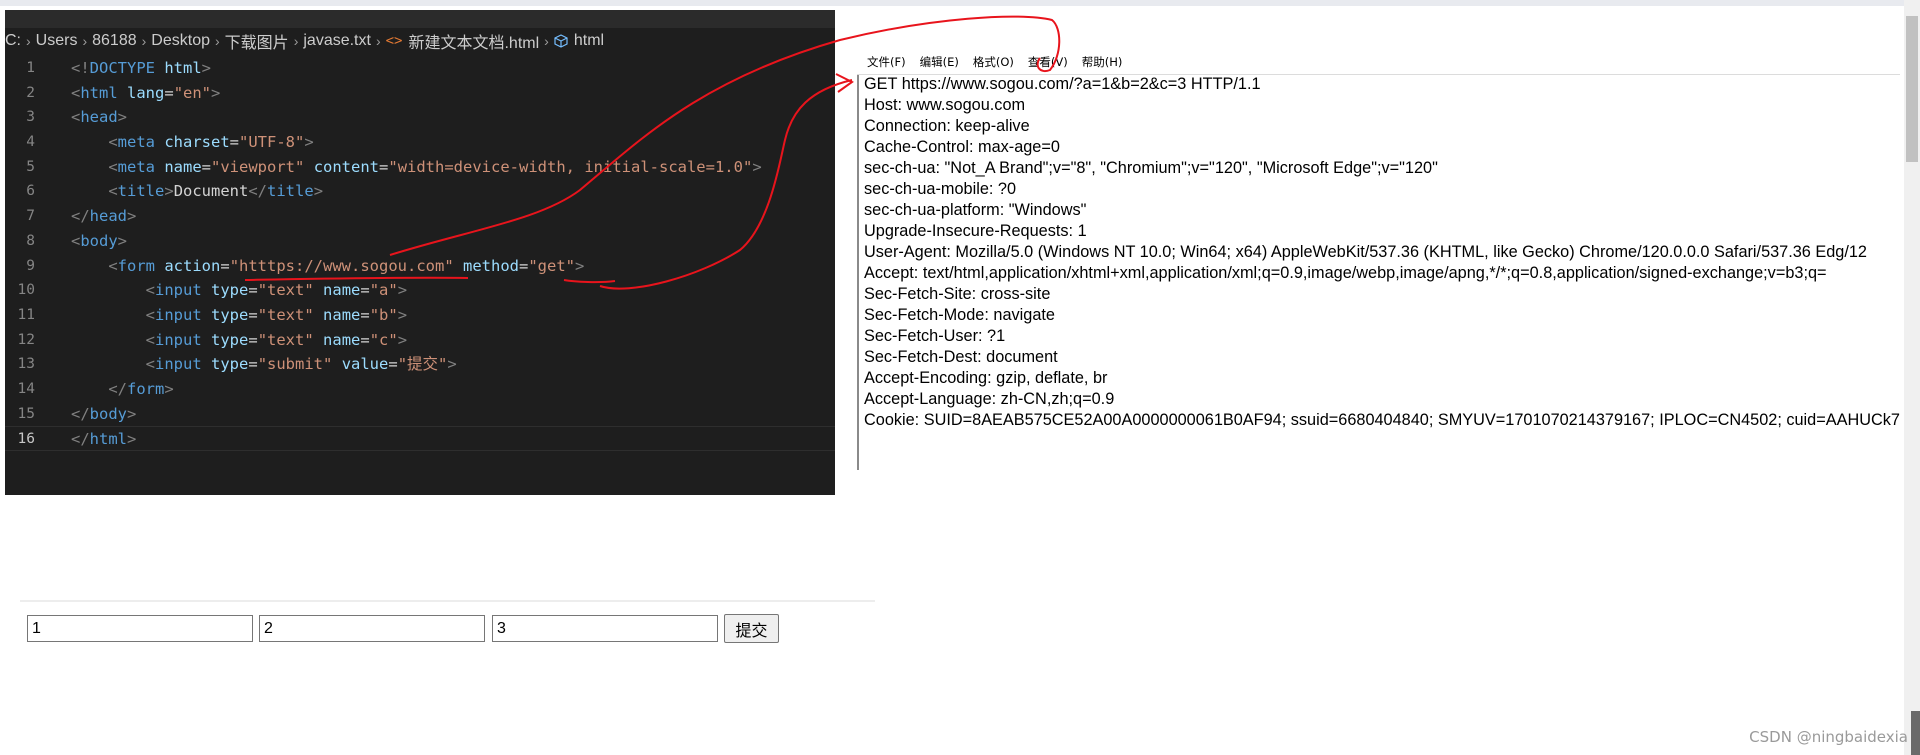 The height and width of the screenshot is (755, 1920). What do you see at coordinates (372, 628) in the screenshot?
I see `input-b` at bounding box center [372, 628].